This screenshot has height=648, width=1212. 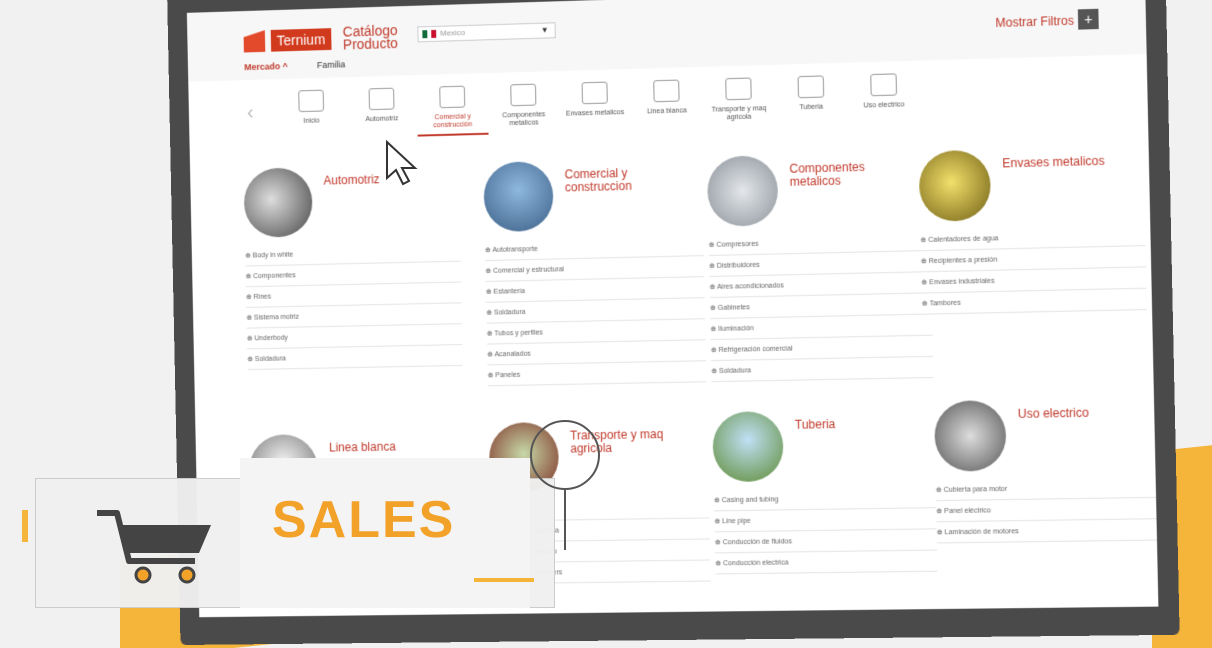 I want to click on card-title: Componentes metalicos, so click(x=850, y=174).